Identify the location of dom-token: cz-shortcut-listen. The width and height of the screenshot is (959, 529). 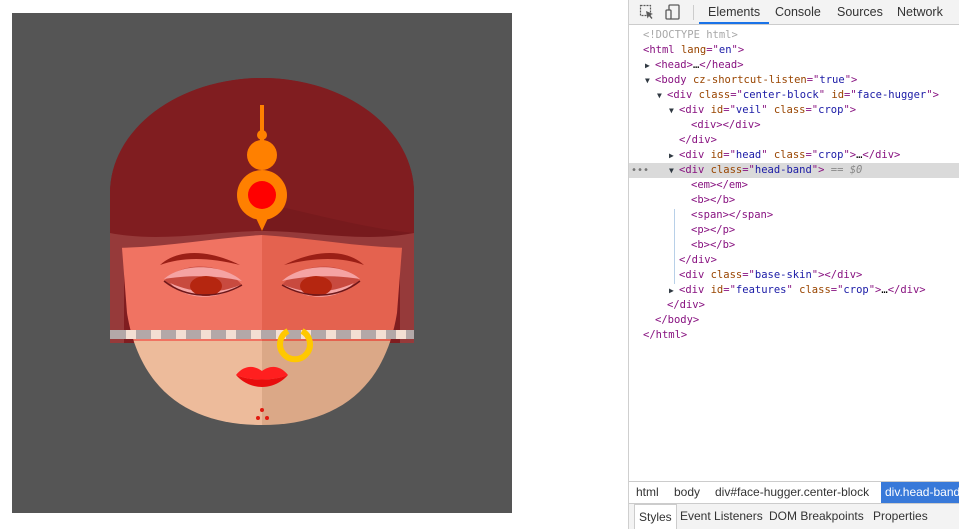
(749, 80).